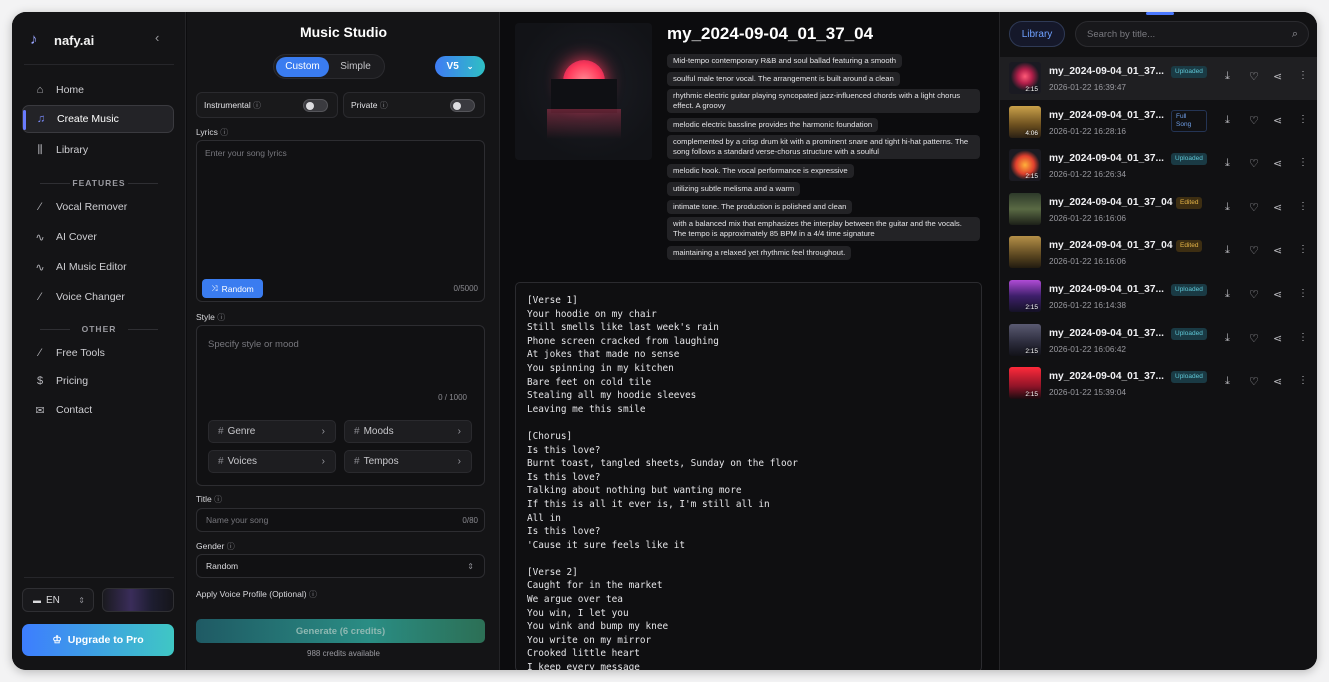 Image resolution: width=1329 pixels, height=682 pixels. Describe the element at coordinates (98, 90) in the screenshot. I see `sidebar-item-home: ⌂ Home` at that location.